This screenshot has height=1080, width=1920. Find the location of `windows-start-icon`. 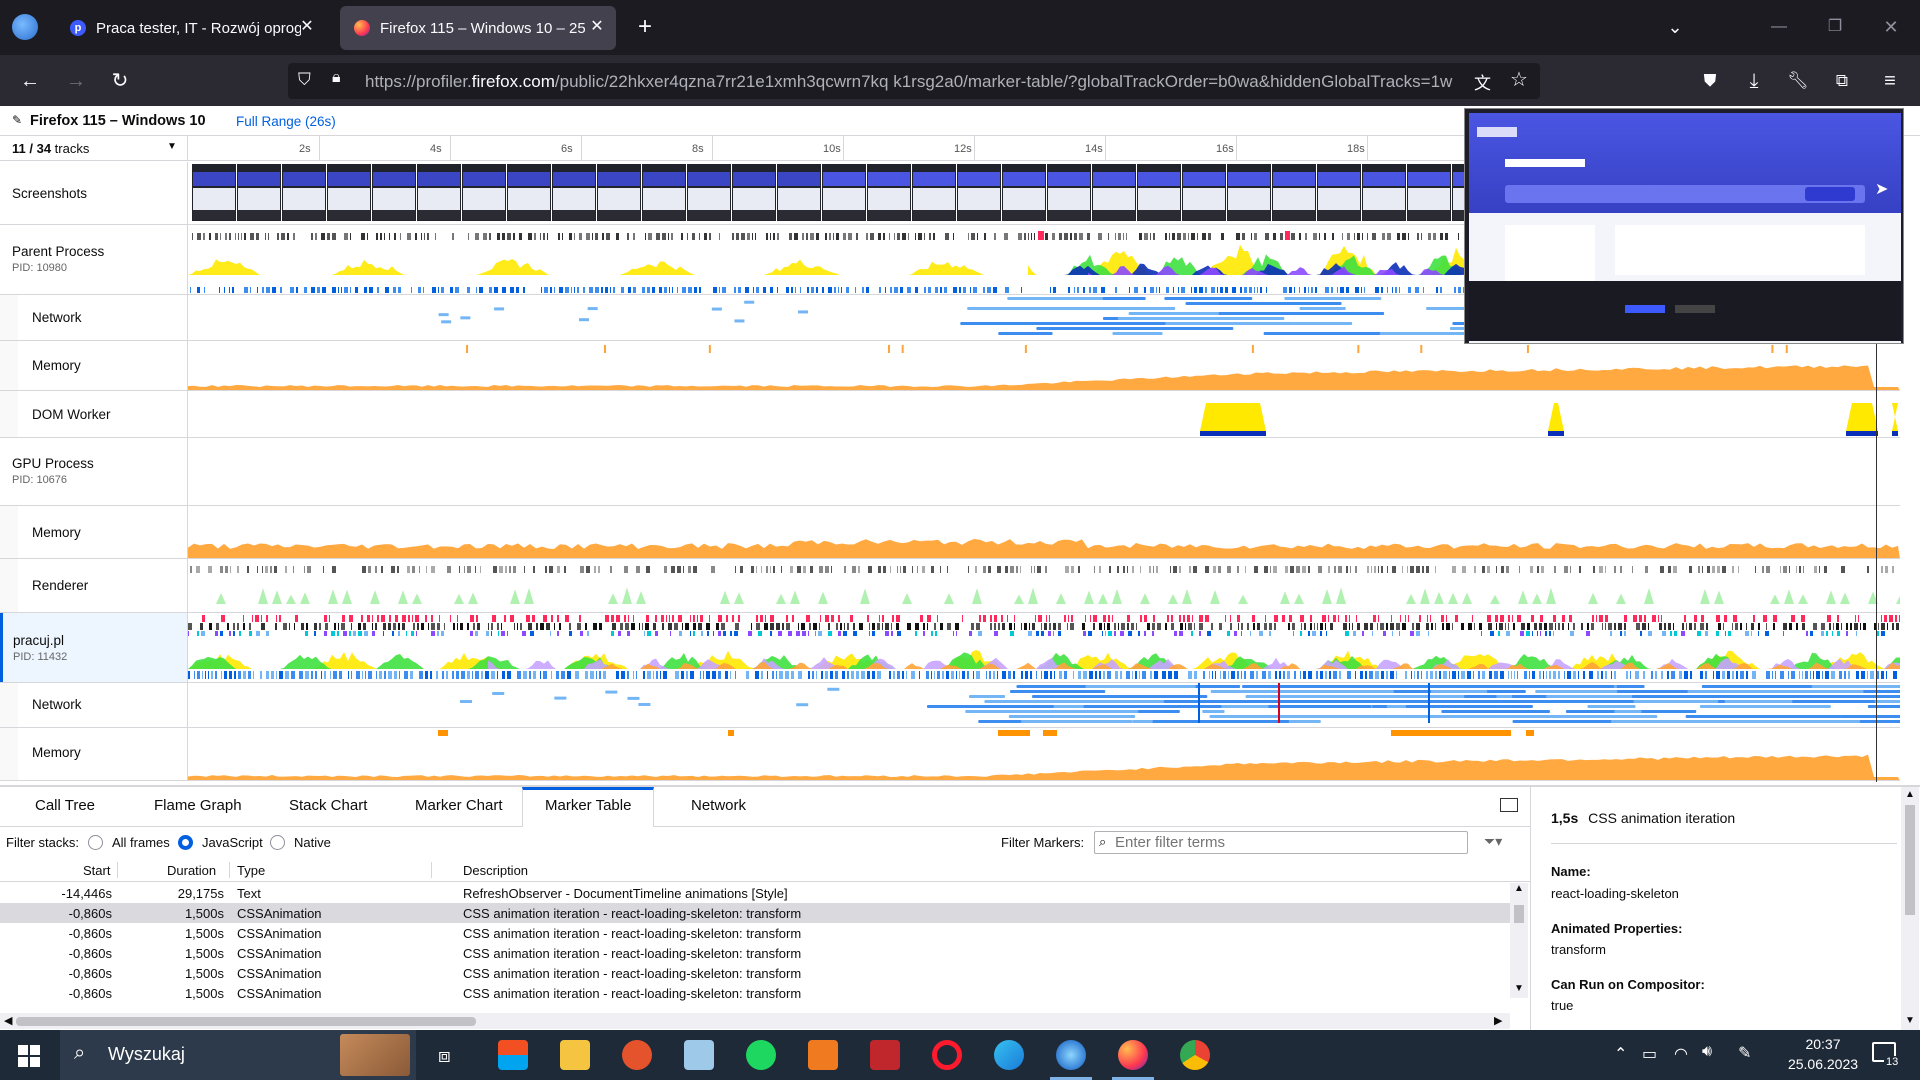

windows-start-icon is located at coordinates (29, 1056).